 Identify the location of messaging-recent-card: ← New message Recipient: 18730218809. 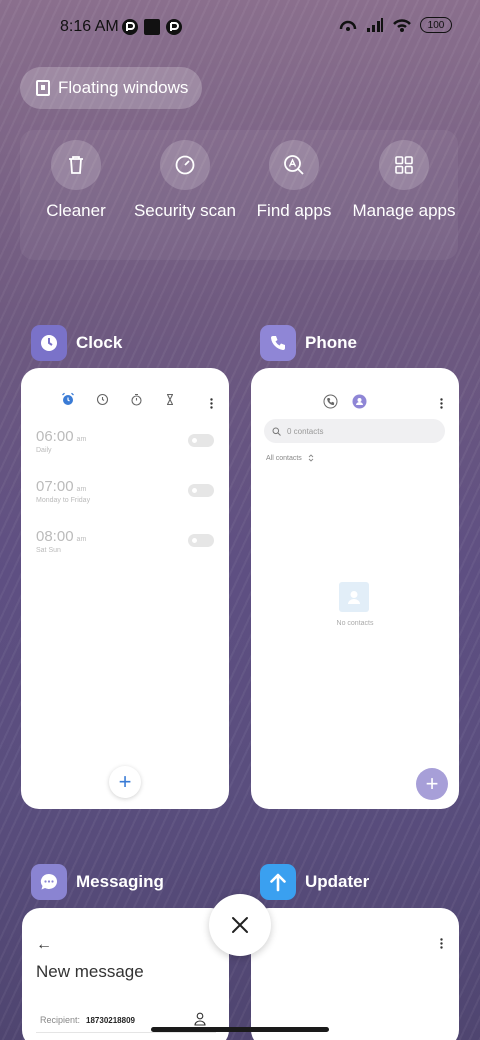
(125, 974).